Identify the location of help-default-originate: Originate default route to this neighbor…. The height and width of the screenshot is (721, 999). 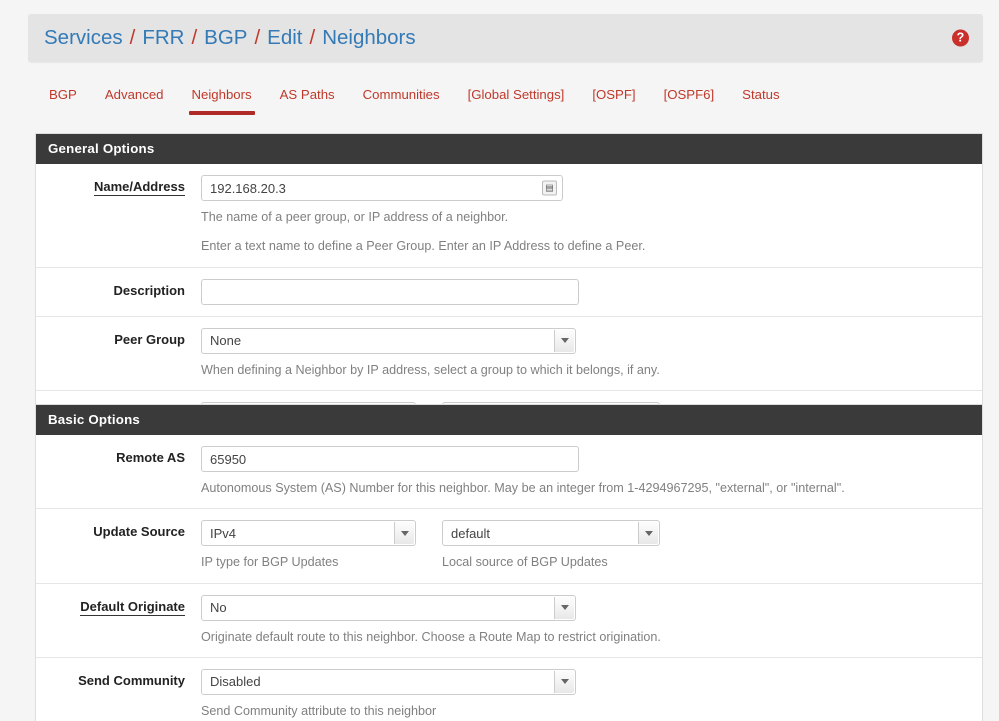
(431, 636).